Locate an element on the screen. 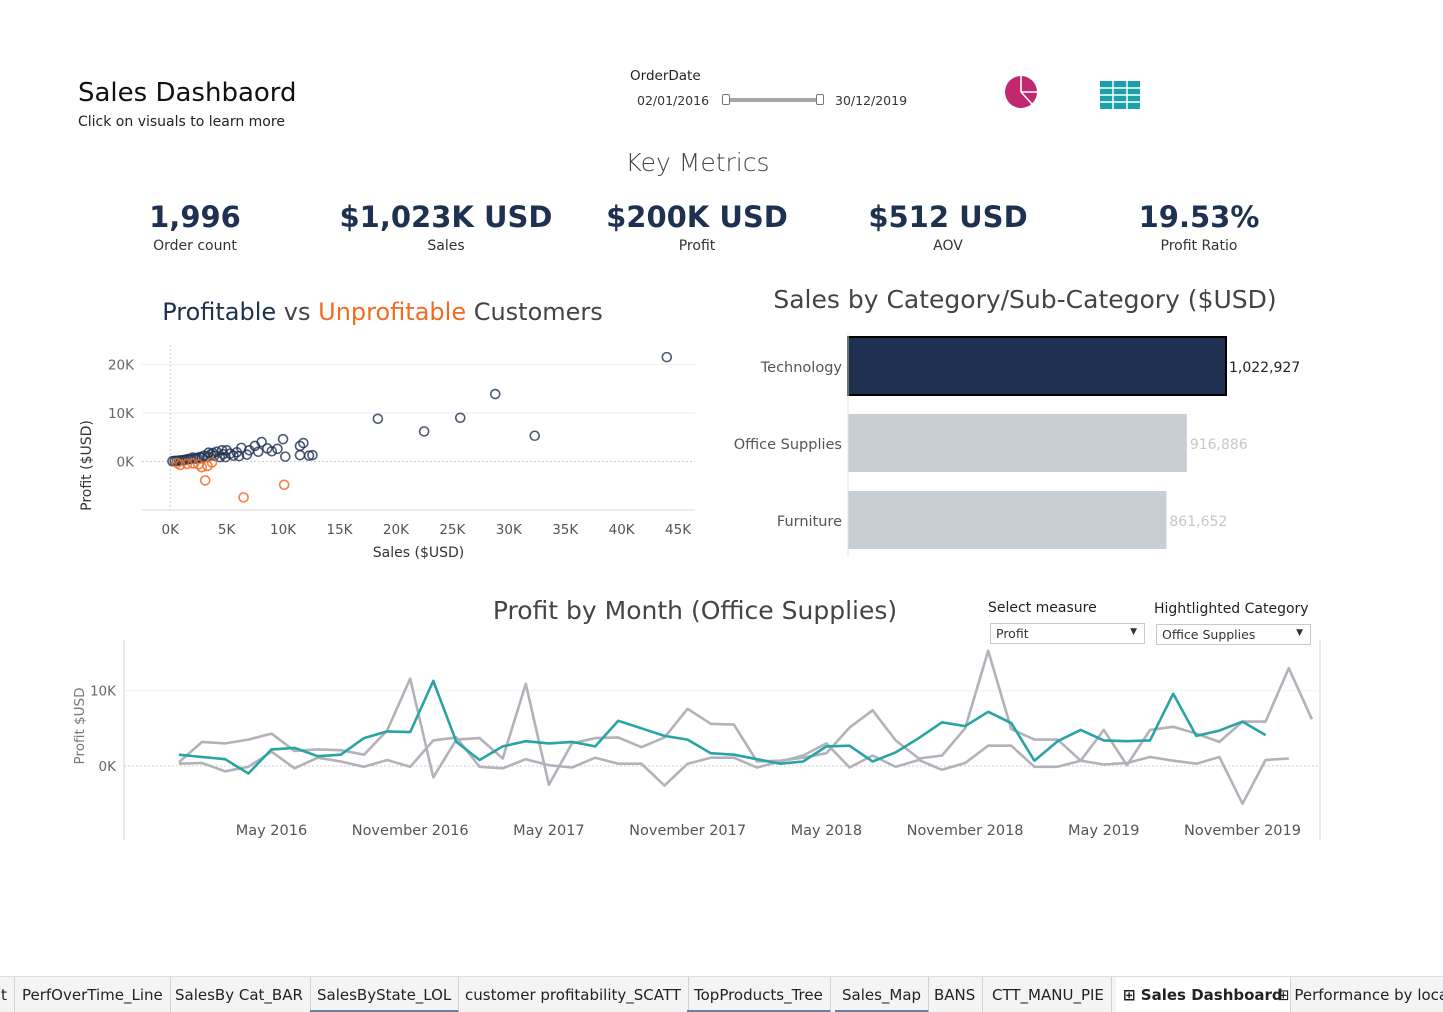  bar-technology is located at coordinates (1037, 366).